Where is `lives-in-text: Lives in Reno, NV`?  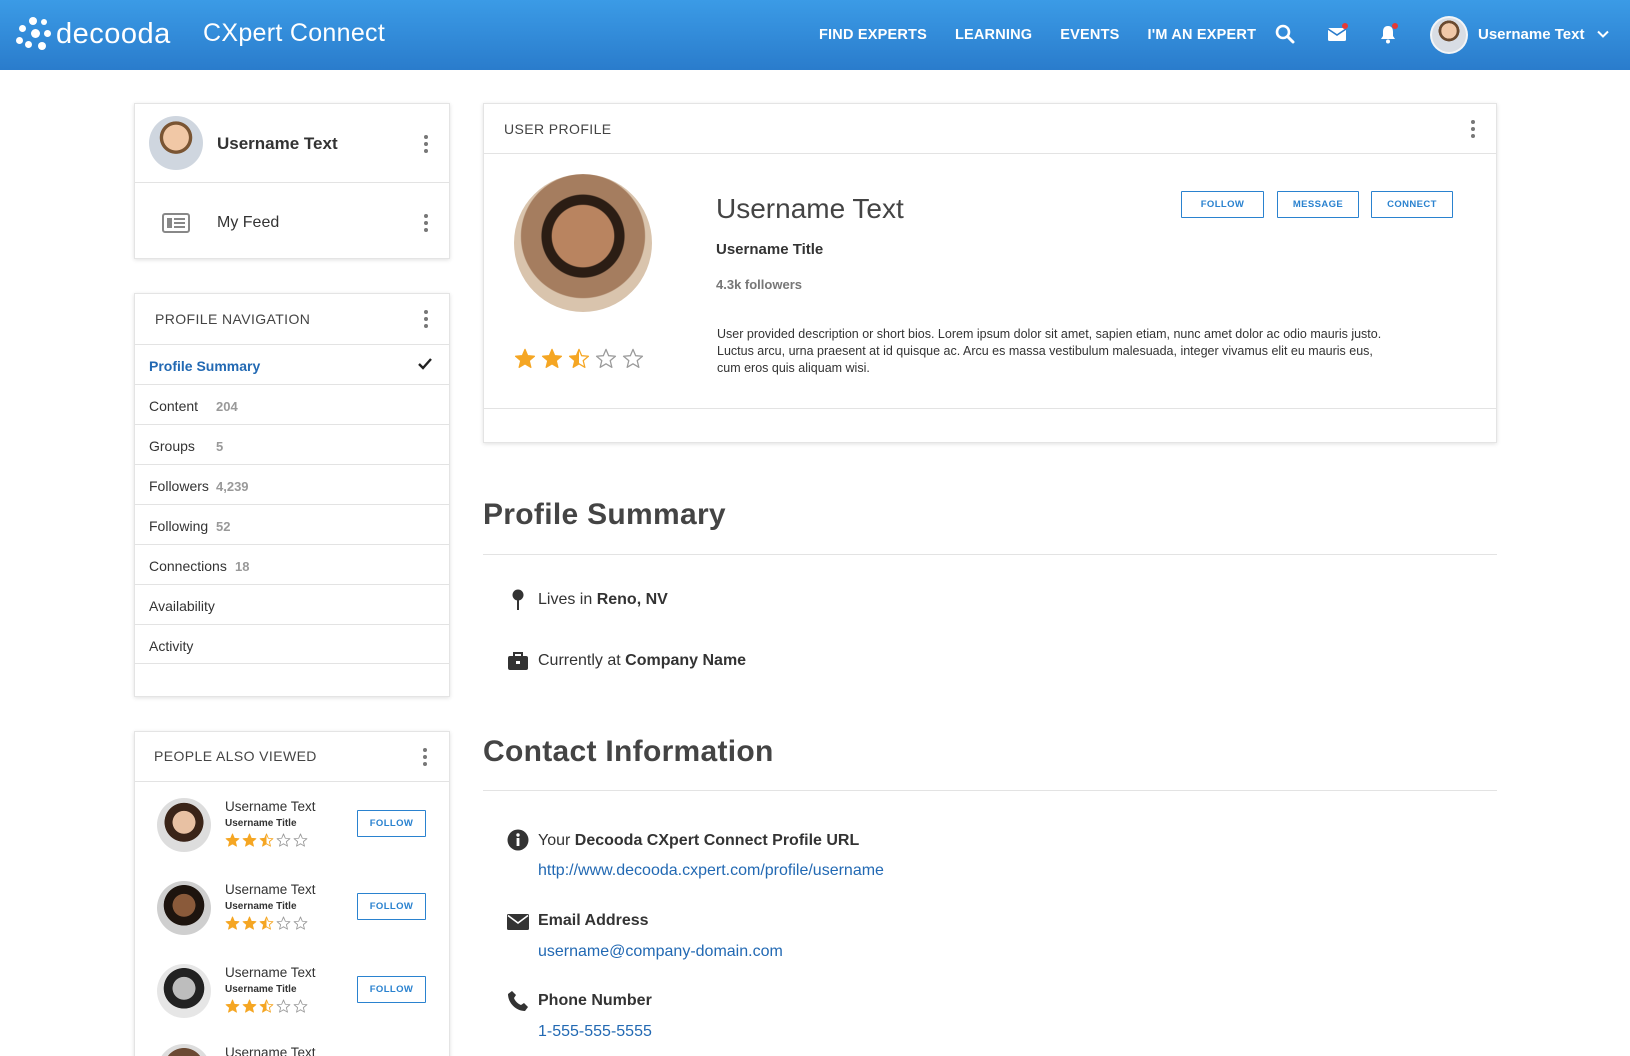 lives-in-text: Lives in Reno, NV is located at coordinates (603, 600).